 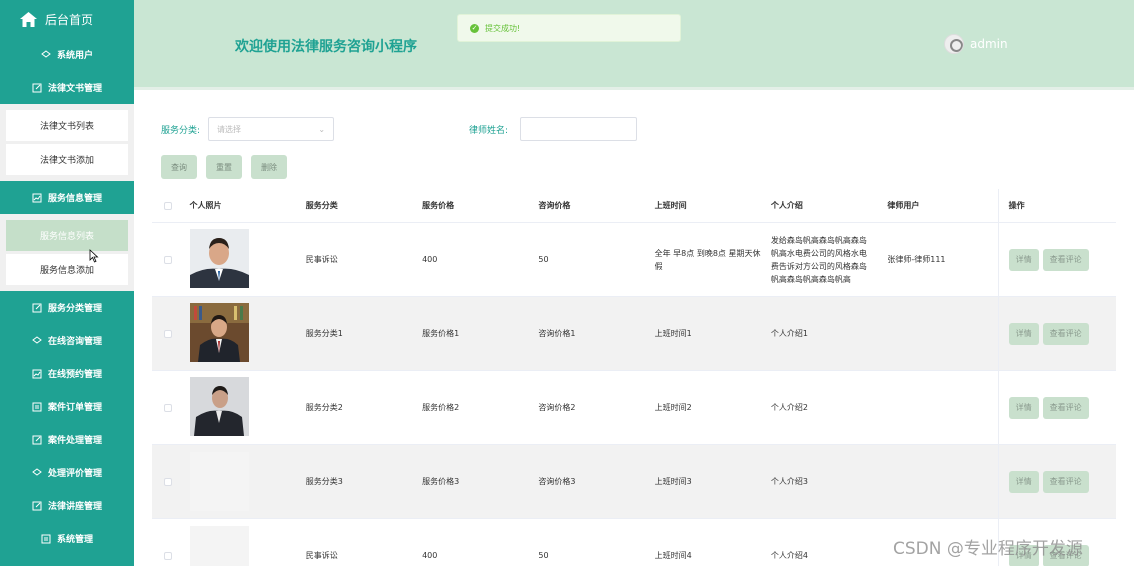 What do you see at coordinates (205, 205) in the screenshot?
I see `col-photo: 个人照片` at bounding box center [205, 205].